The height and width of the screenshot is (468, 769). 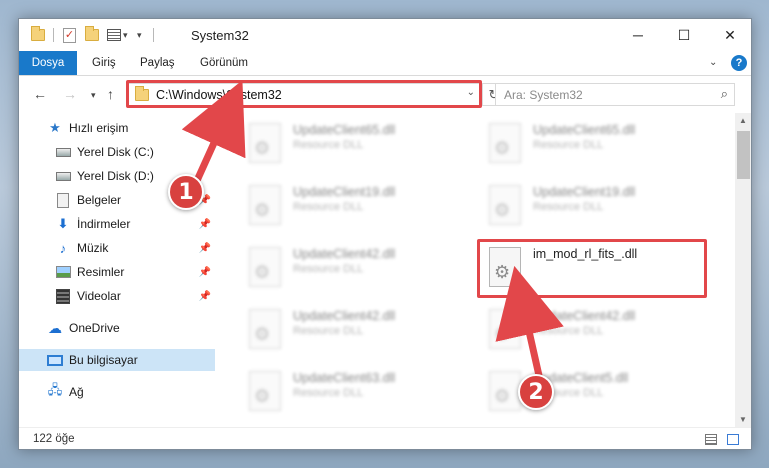 What do you see at coordinates (117, 248) in the screenshot?
I see `nav-item-music: ♪ Müzik 📌` at bounding box center [117, 248].